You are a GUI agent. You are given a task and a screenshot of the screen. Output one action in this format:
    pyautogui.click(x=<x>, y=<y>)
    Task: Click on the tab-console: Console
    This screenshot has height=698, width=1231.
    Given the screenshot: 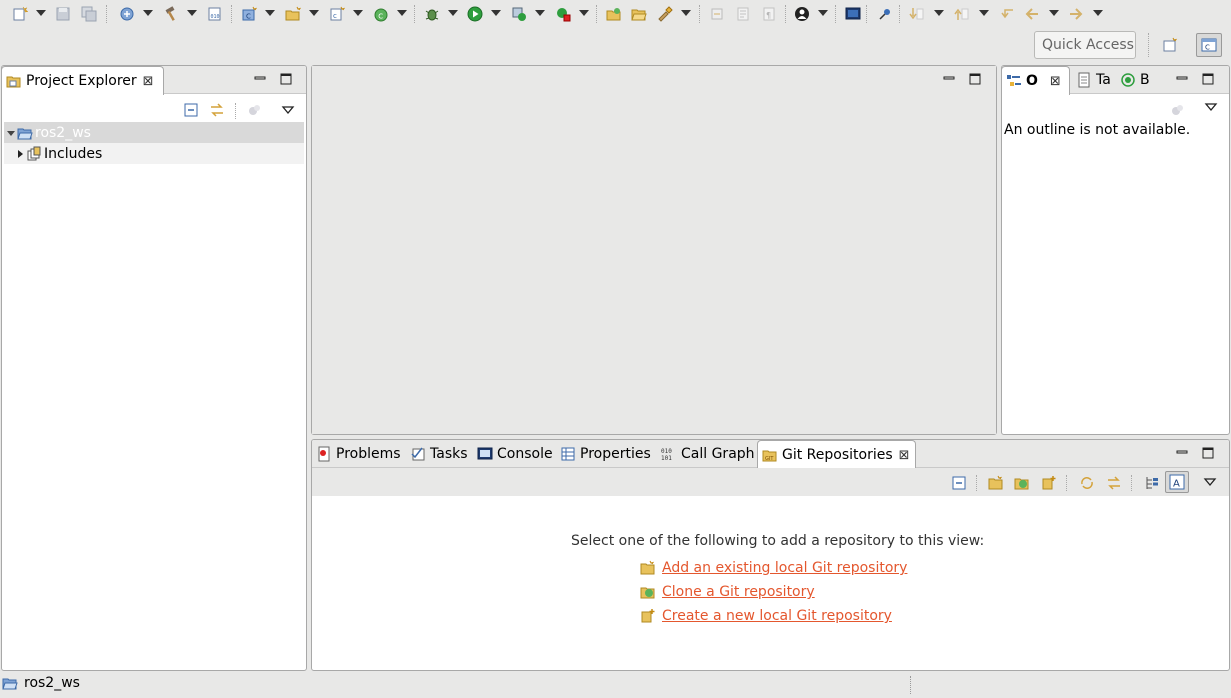 What is the action you would take?
    pyautogui.click(x=515, y=454)
    